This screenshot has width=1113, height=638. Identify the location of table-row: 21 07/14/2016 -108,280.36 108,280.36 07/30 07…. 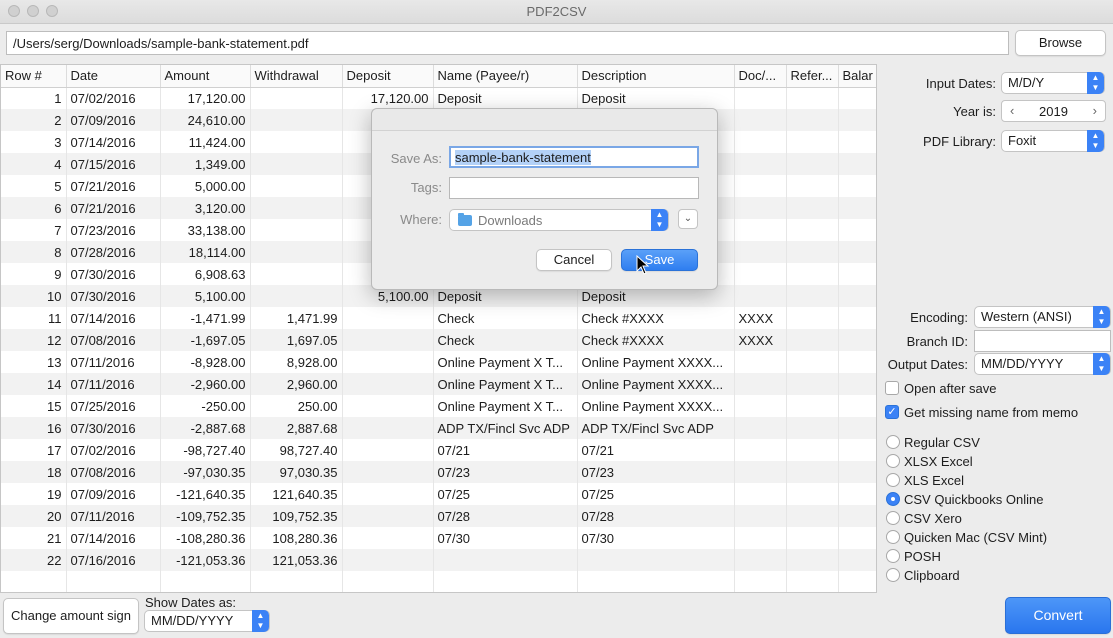
(438, 538).